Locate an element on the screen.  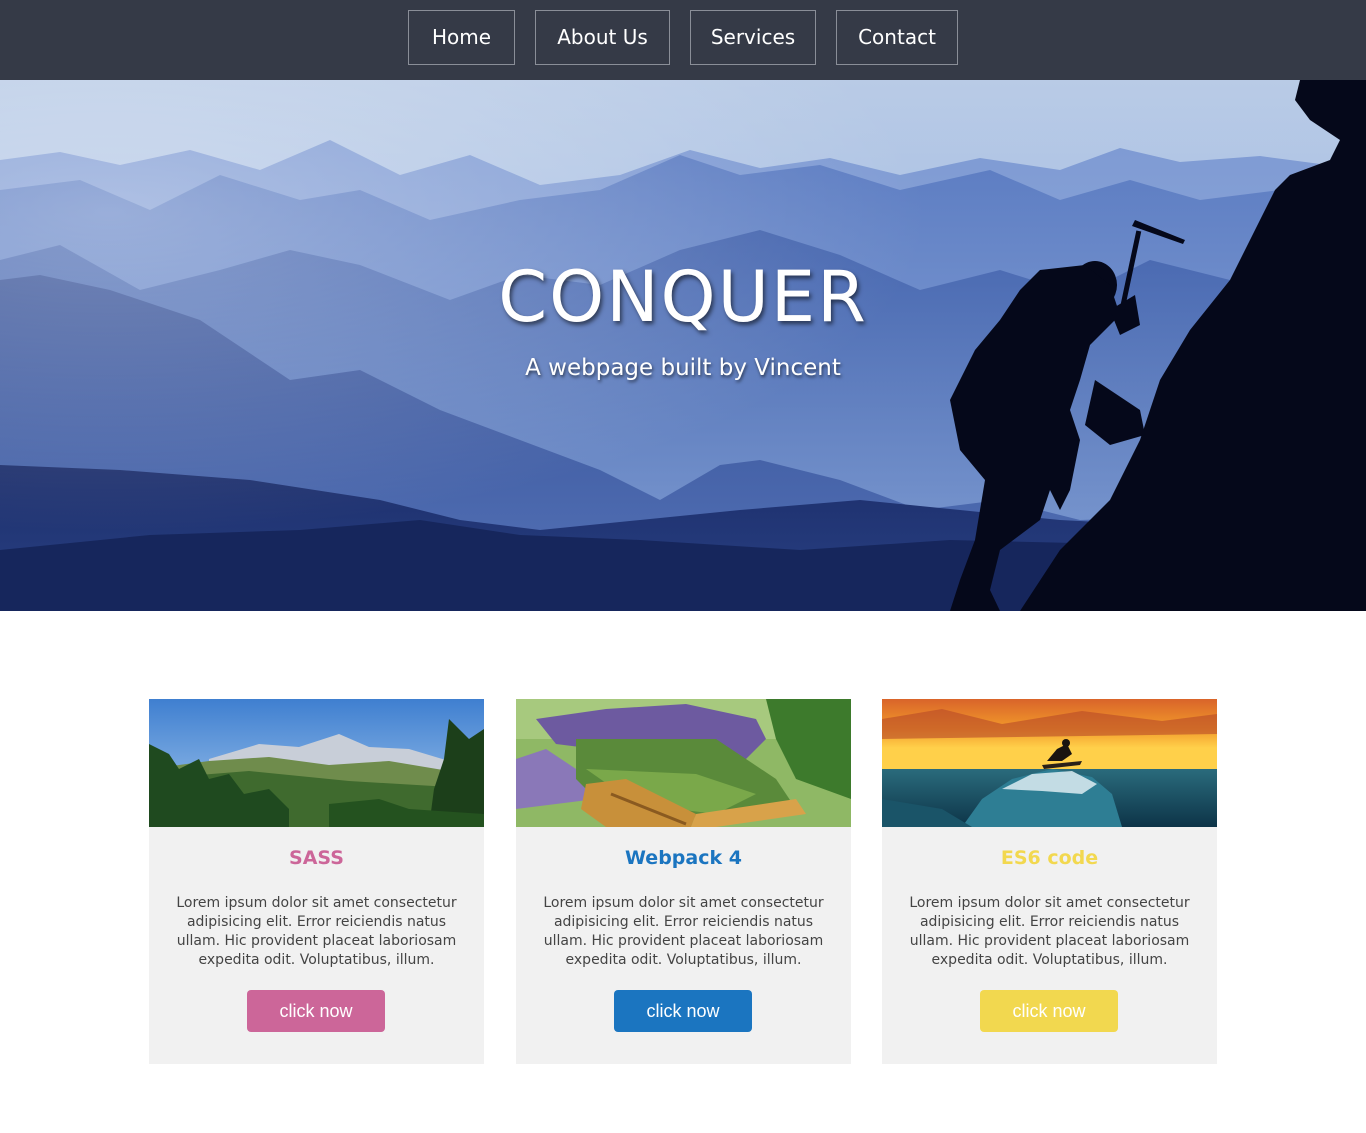
card-title: SASS is located at coordinates (316, 858).